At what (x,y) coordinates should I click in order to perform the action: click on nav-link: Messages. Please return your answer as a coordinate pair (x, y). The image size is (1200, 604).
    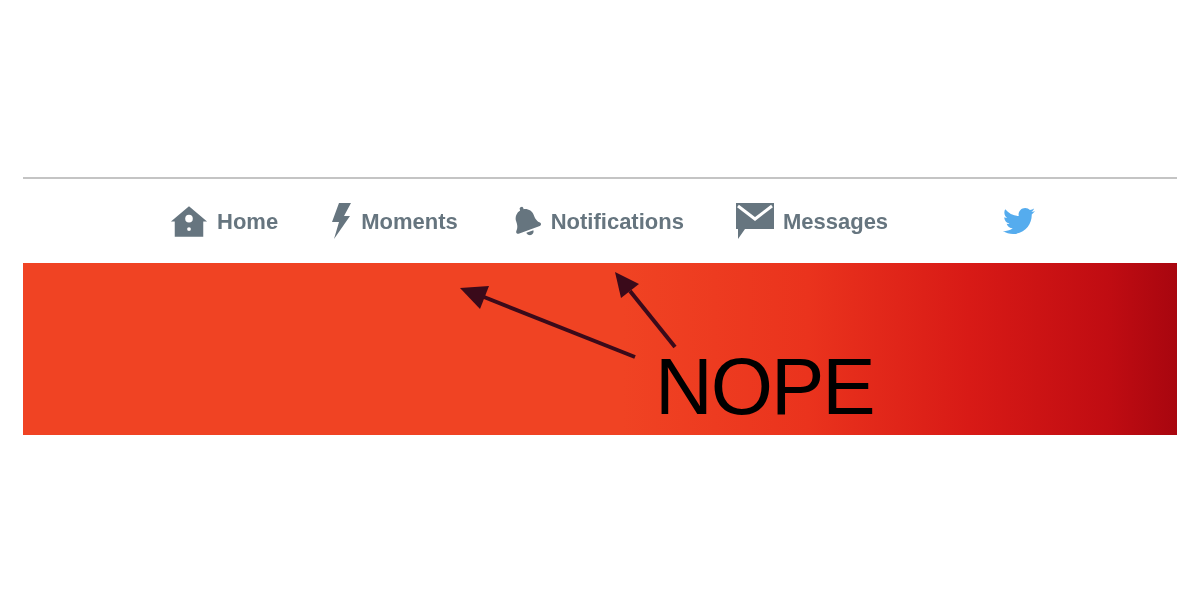
    Looking at the image, I should click on (812, 221).